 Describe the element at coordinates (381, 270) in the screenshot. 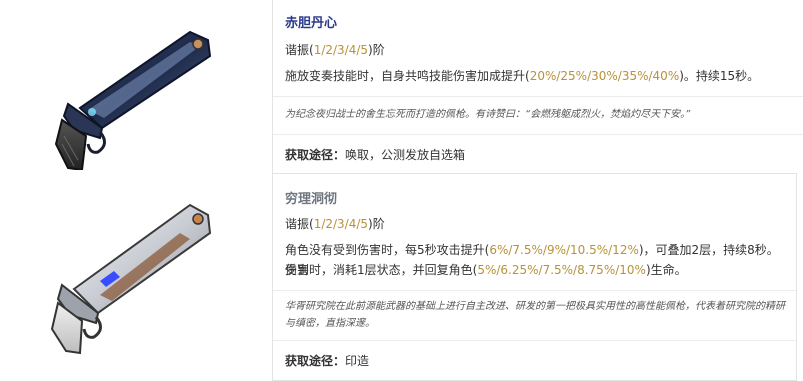

I see `effect-text: 伤害时，消耗1层状态，并回复角色(` at that location.